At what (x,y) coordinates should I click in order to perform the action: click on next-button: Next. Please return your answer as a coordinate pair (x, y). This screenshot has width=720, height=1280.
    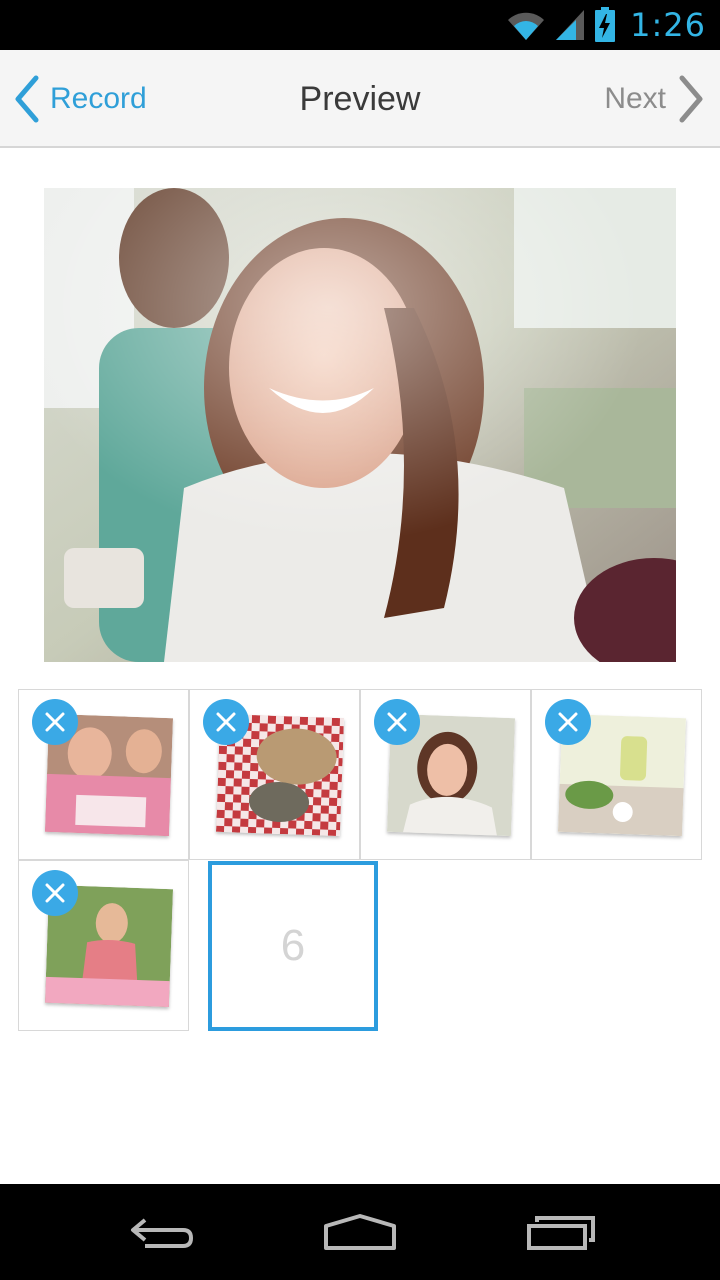
    Looking at the image, I should click on (654, 99).